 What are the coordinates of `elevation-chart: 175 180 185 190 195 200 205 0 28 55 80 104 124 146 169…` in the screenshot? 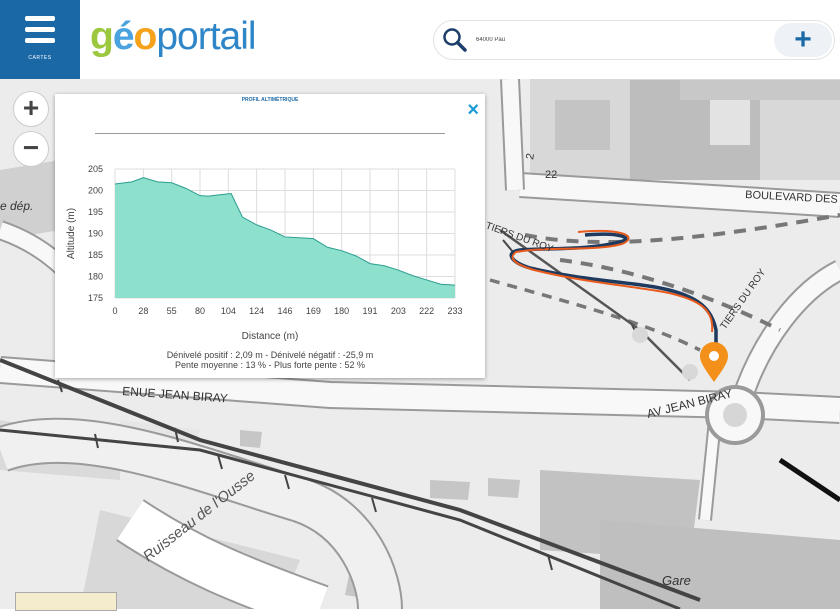 It's located at (264, 240).